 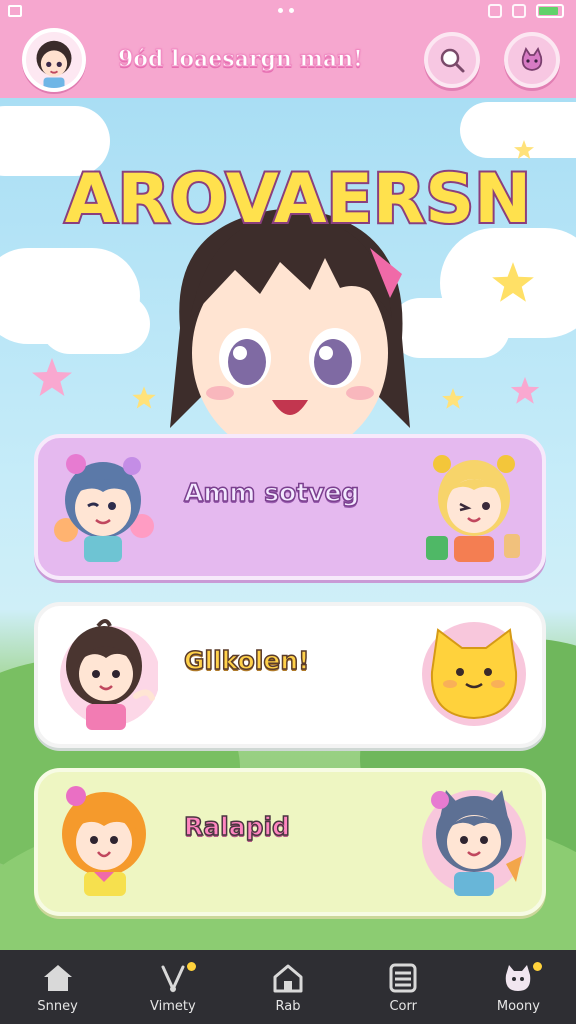 I want to click on nav-item-corr: Corr, so click(x=403, y=987).